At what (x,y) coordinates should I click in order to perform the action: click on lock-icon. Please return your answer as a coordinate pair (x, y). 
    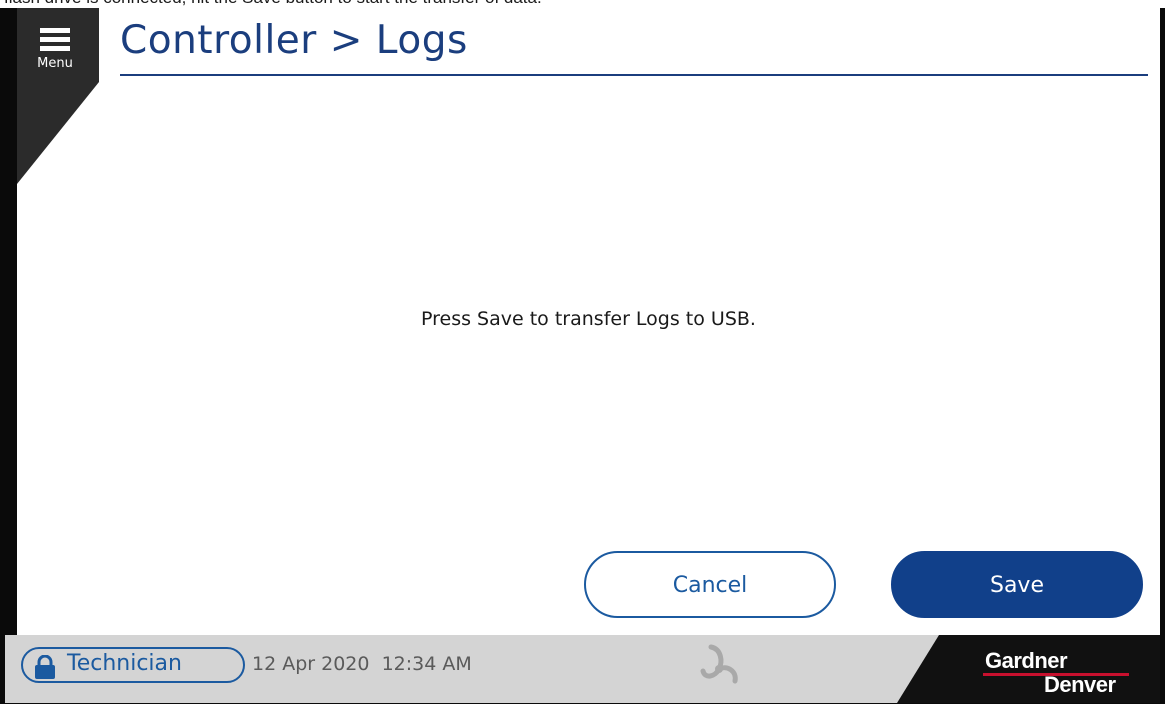
    Looking at the image, I should click on (45, 667).